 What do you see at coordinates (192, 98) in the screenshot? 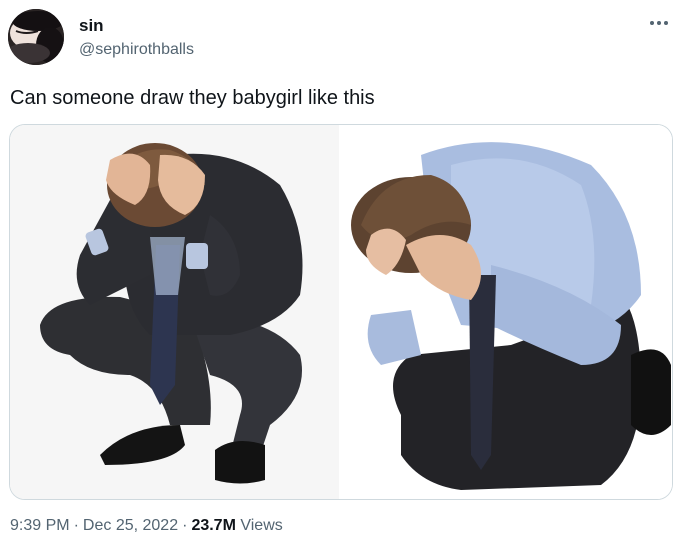
I see `tweet-text: Can someone draw they babygirl like this` at bounding box center [192, 98].